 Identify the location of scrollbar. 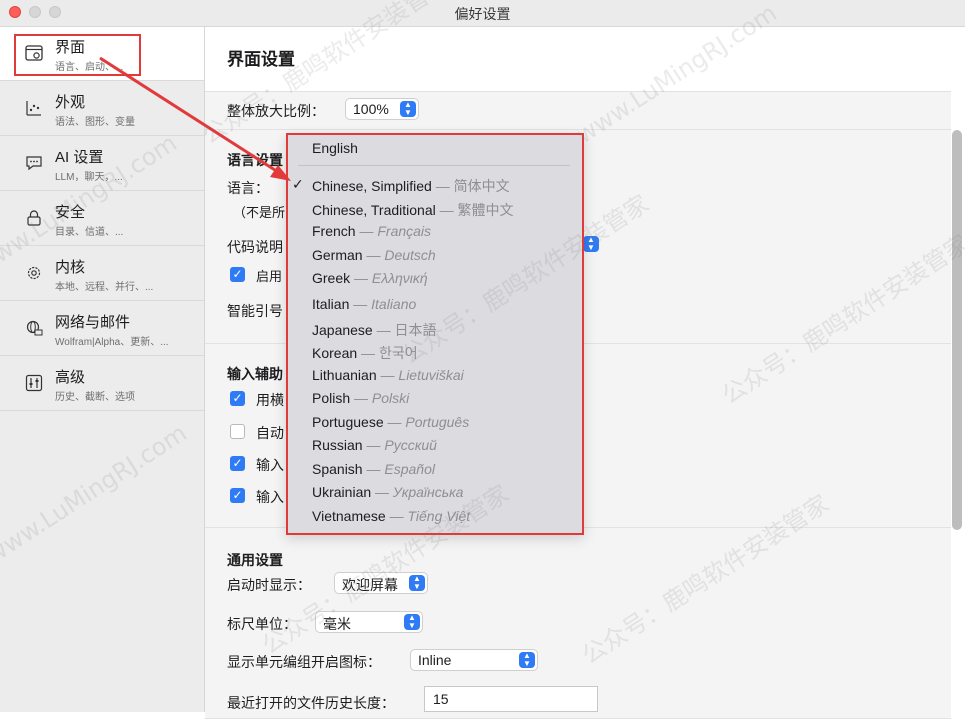
(957, 330).